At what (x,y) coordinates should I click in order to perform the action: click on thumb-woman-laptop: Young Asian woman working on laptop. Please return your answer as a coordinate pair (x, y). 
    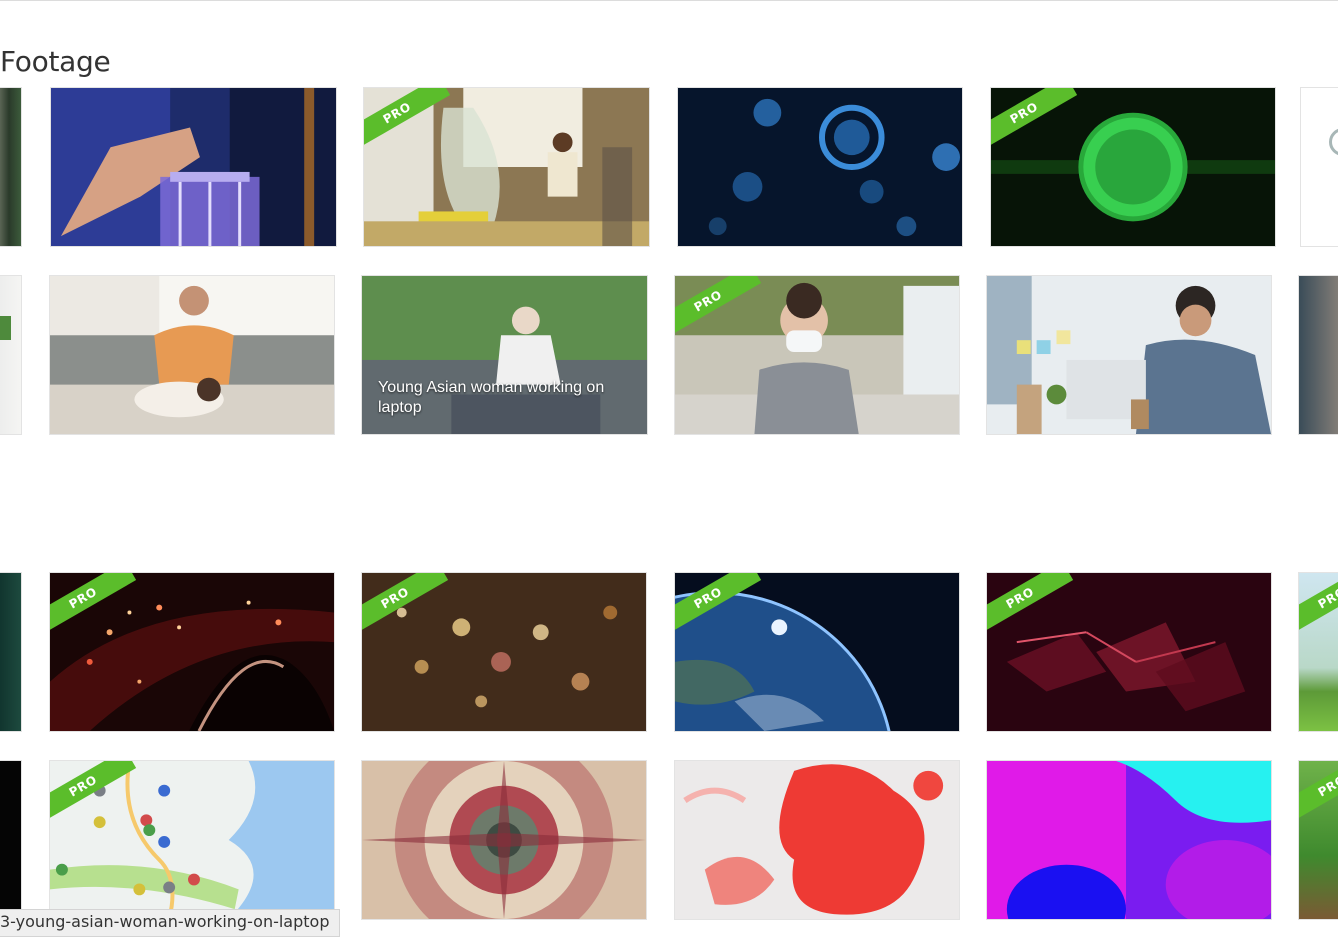
    Looking at the image, I should click on (504, 355).